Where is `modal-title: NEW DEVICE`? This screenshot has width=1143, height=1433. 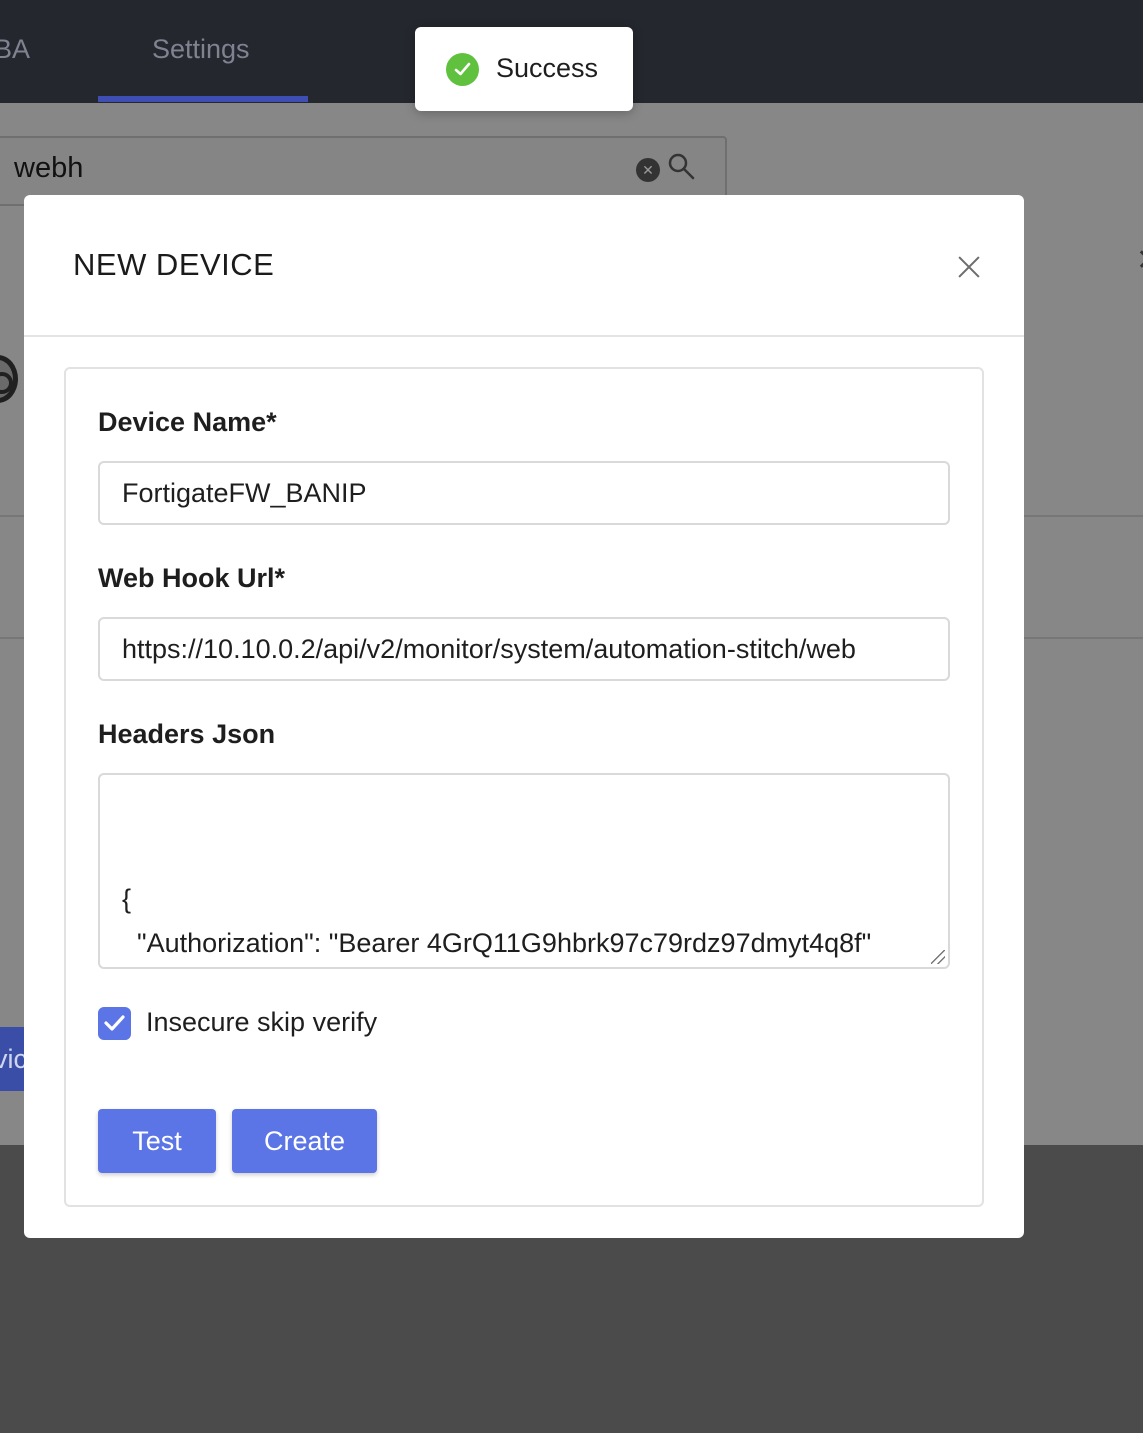
modal-title: NEW DEVICE is located at coordinates (174, 264).